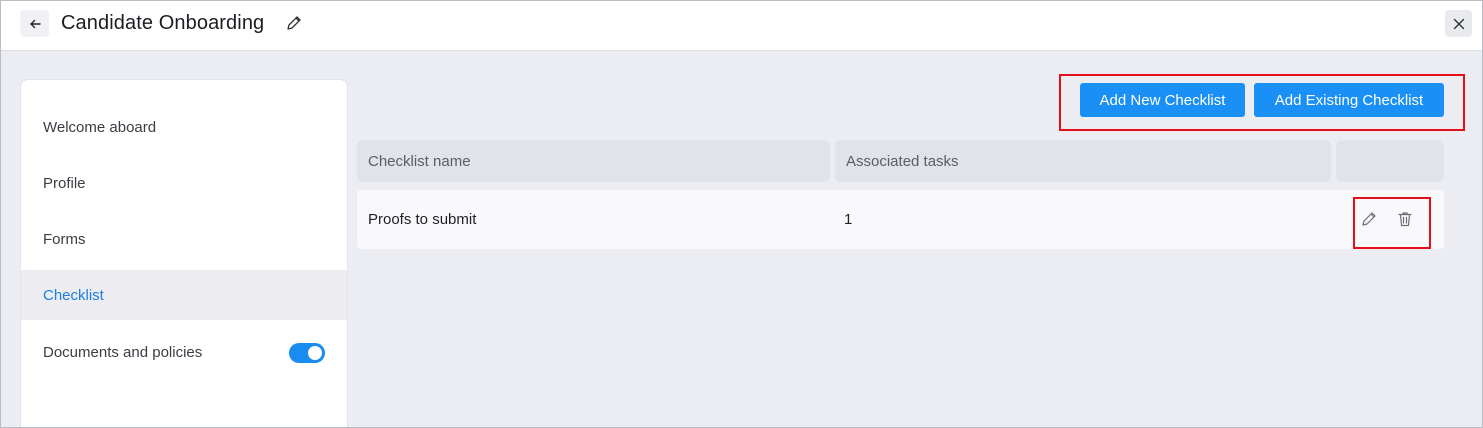 The image size is (1483, 428). I want to click on sidebar-item-label: Documents and policies, so click(123, 352).